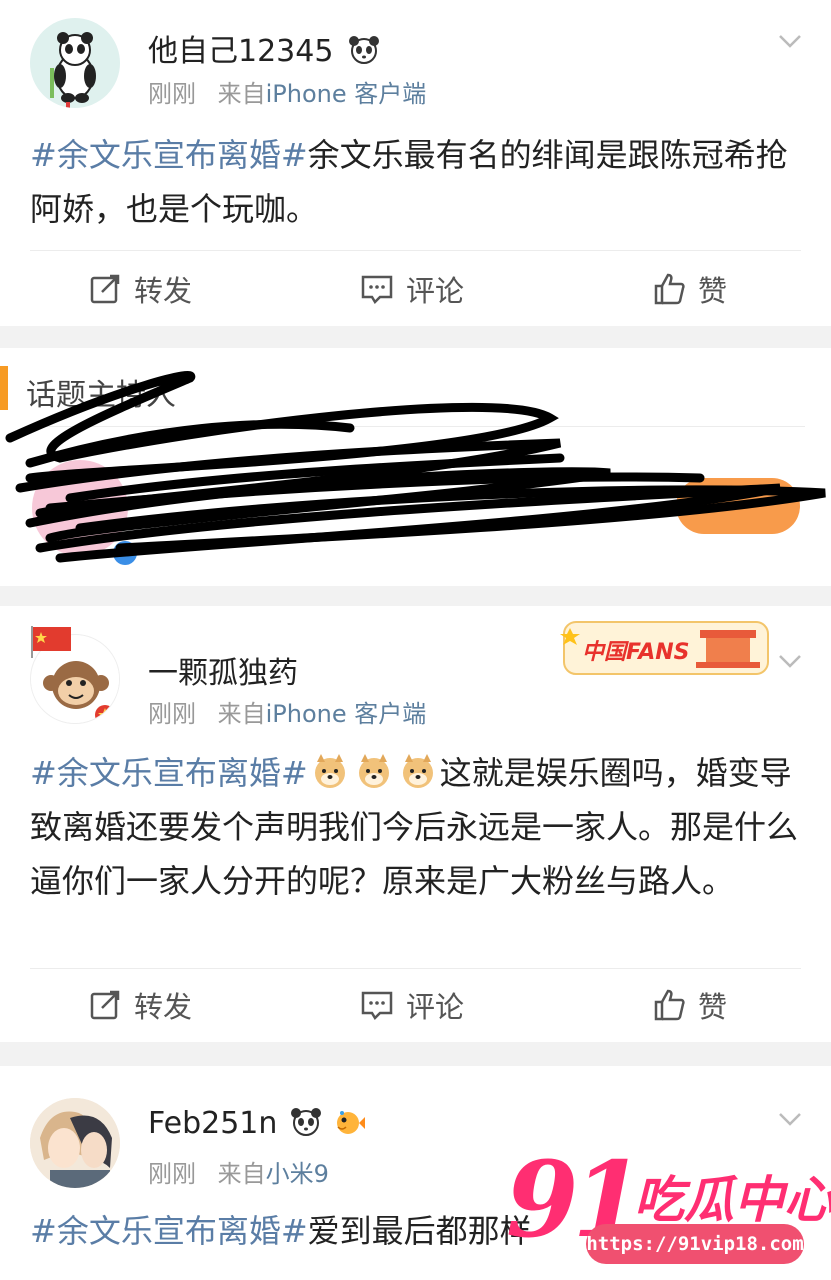 Image resolution: width=831 pixels, height=1280 pixels. I want to click on panda-avatar-icon, so click(75, 63).